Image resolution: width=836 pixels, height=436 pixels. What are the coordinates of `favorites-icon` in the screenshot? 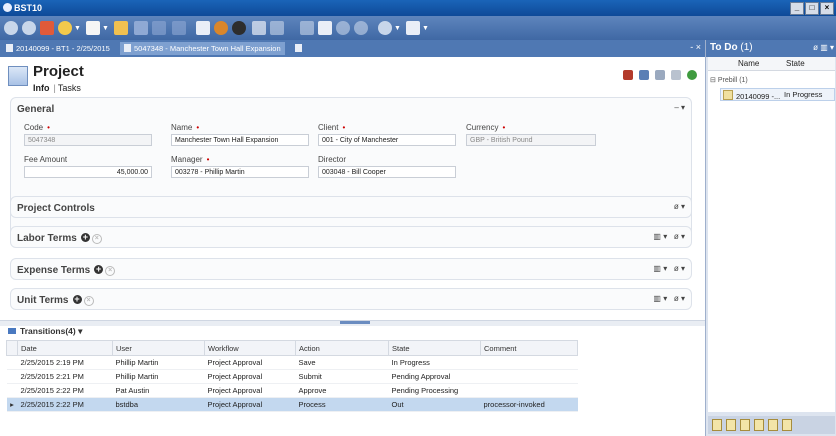 It's located at (65, 28).